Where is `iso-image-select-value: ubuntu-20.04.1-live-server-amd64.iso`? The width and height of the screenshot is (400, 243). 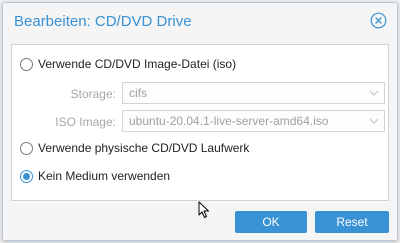 iso-image-select-value: ubuntu-20.04.1-live-server-amd64.iso is located at coordinates (229, 121).